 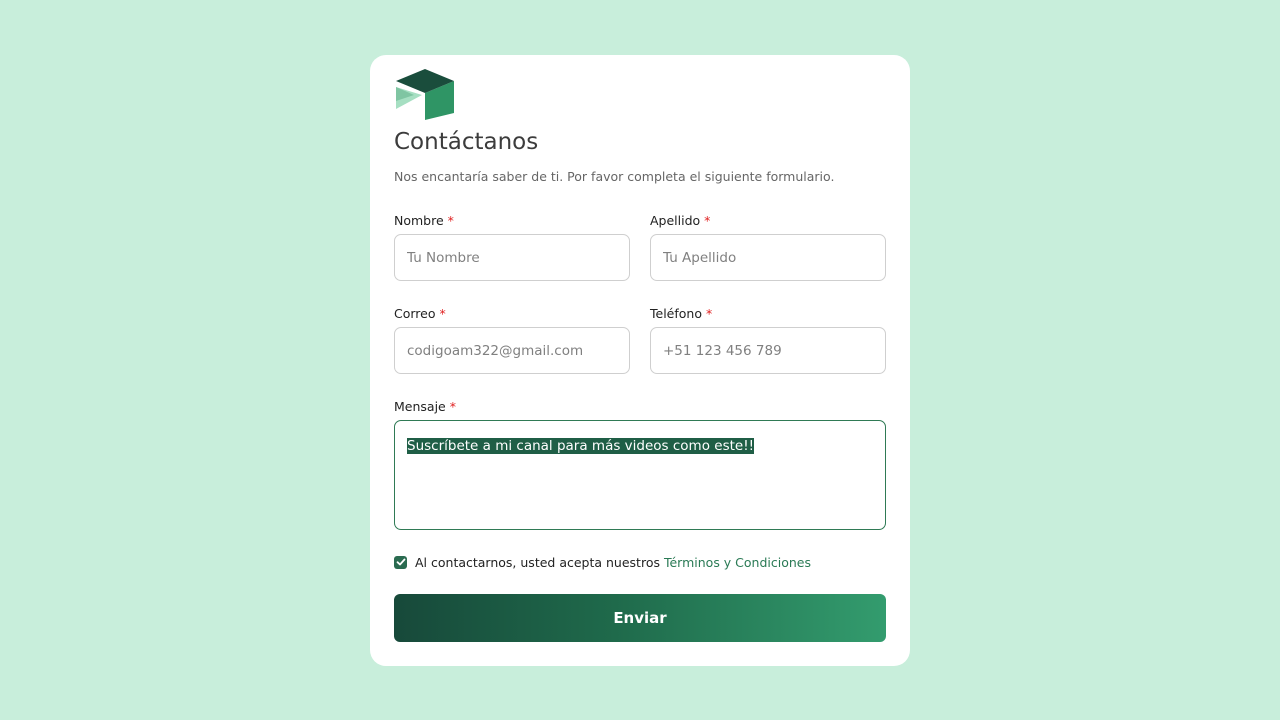 What do you see at coordinates (466, 142) in the screenshot?
I see `page-title: Contáctanos` at bounding box center [466, 142].